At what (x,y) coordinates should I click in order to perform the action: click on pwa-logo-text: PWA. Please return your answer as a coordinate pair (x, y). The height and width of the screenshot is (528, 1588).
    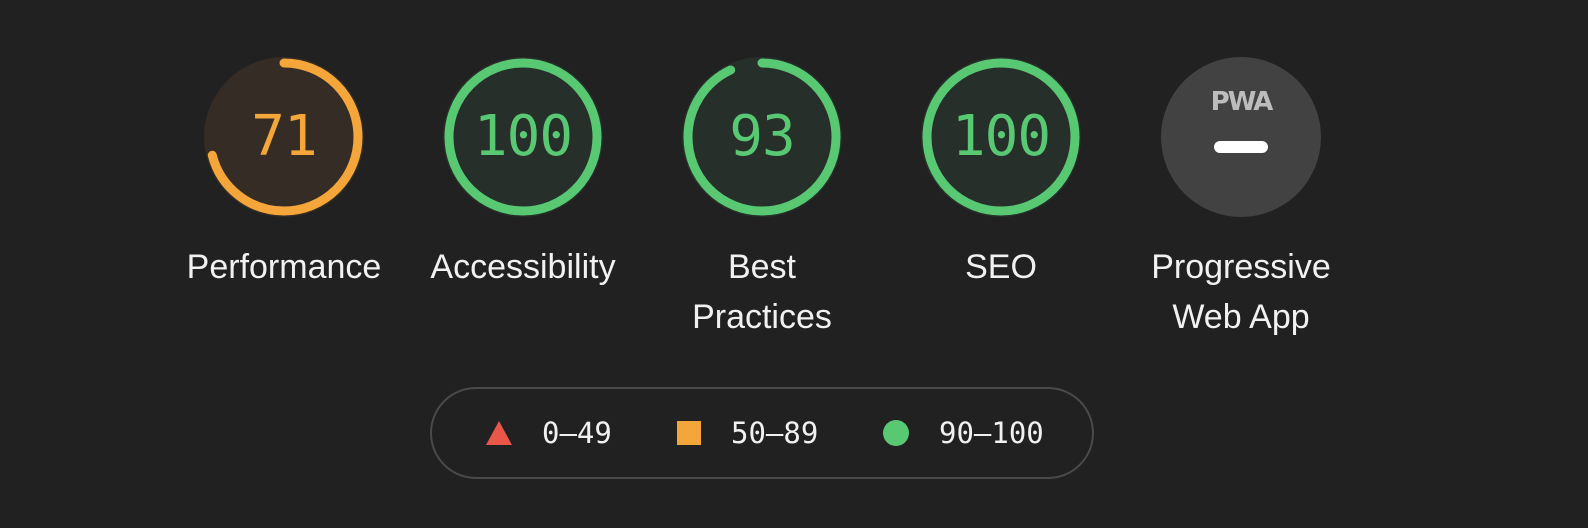
    Looking at the image, I should click on (1242, 100).